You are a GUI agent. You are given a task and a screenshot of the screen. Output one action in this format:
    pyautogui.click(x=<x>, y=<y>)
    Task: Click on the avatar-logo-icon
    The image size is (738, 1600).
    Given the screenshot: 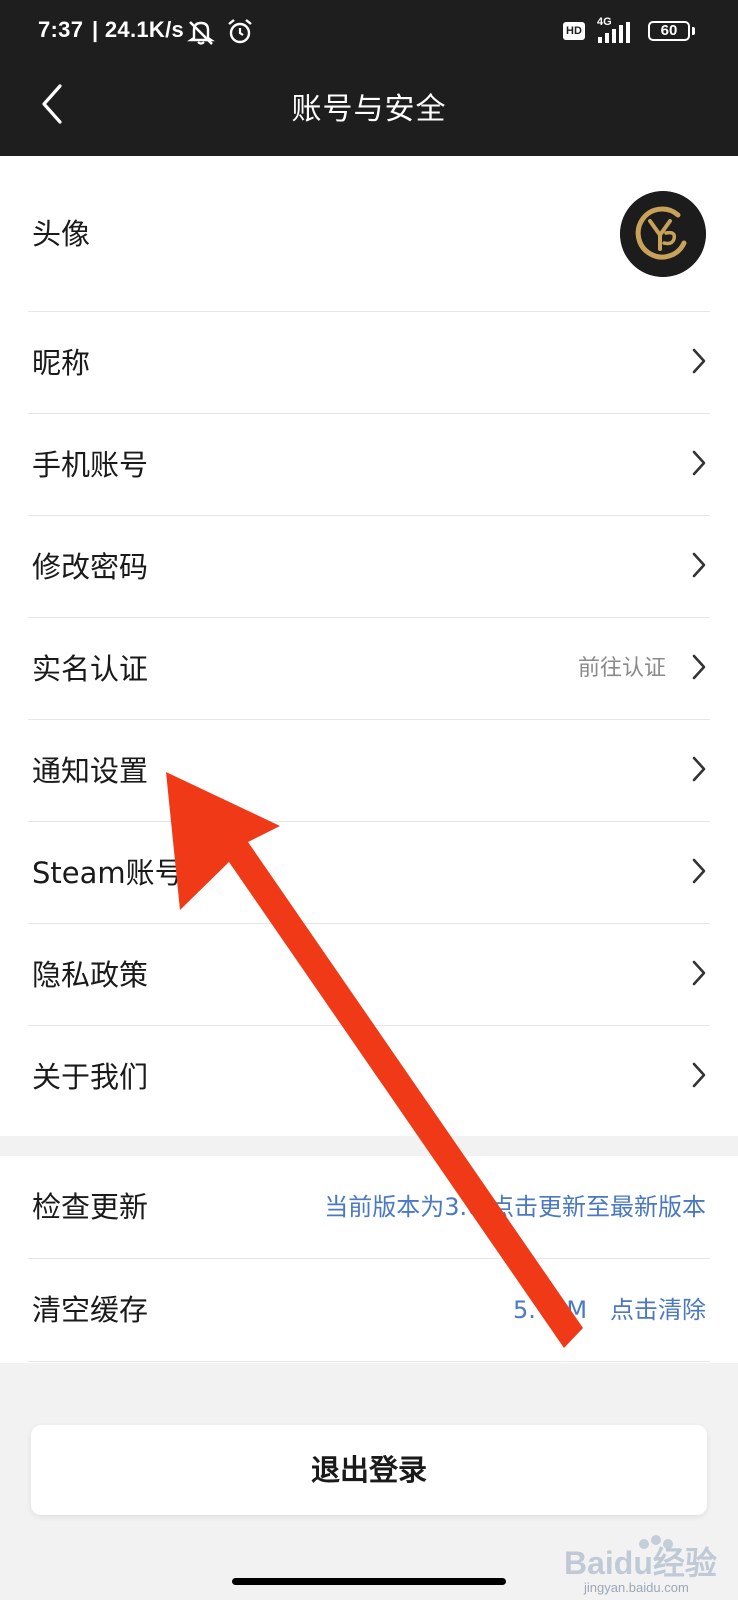 What is the action you would take?
    pyautogui.click(x=663, y=234)
    